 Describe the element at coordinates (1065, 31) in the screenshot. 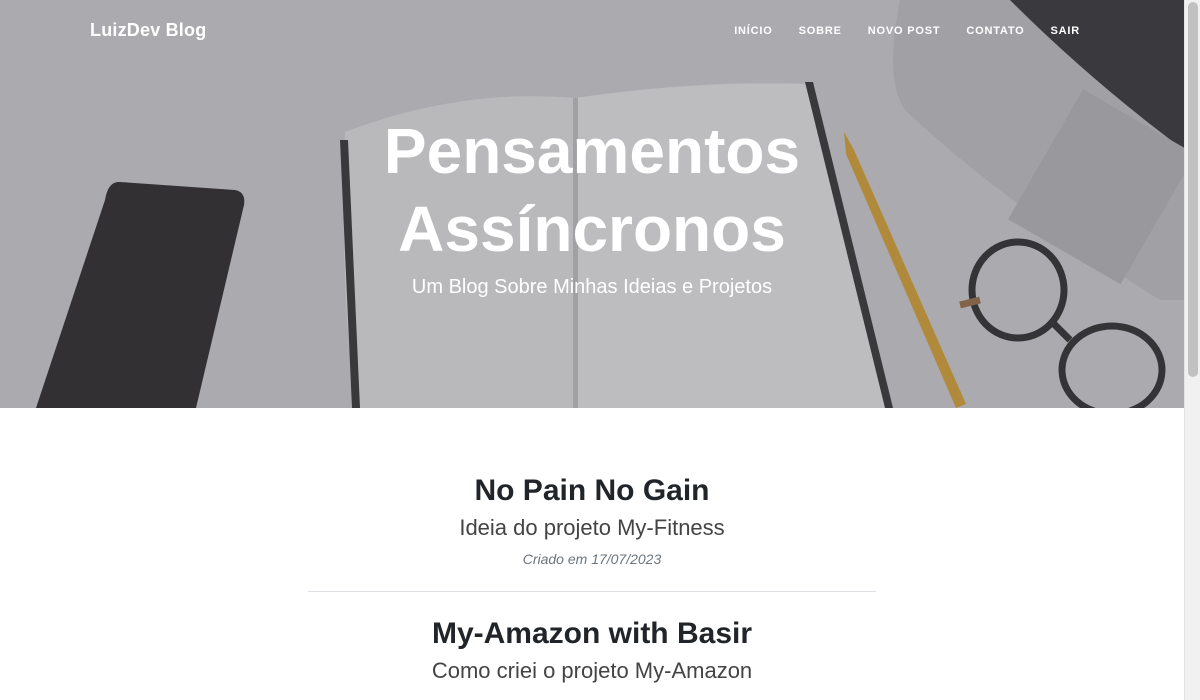

I see `nav-link-sair: SAIR` at that location.